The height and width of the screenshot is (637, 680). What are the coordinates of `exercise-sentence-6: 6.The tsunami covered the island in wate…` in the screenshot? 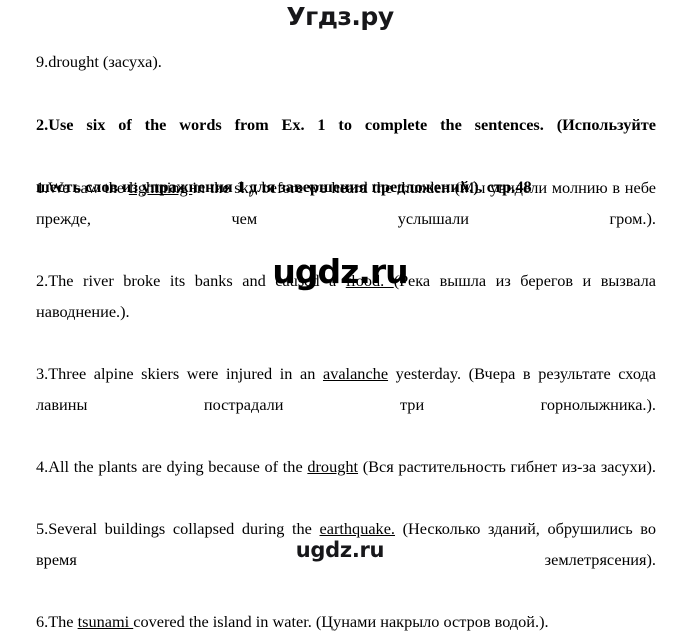 It's located at (292, 621).